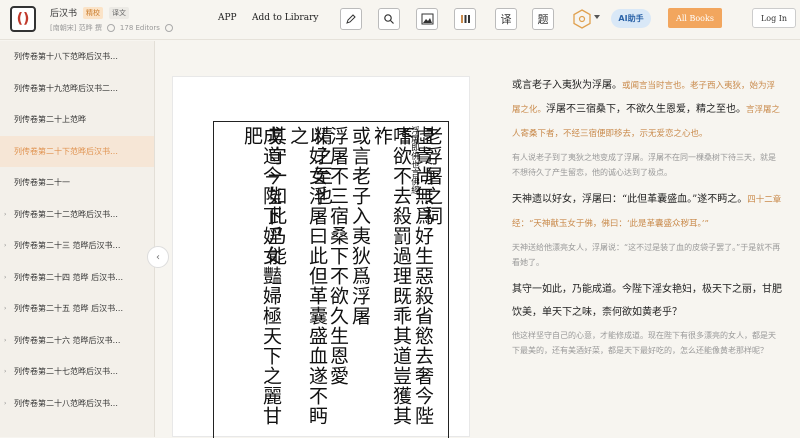 The image size is (800, 438). What do you see at coordinates (543, 19) in the screenshot?
I see `title-tool-button: 题` at bounding box center [543, 19].